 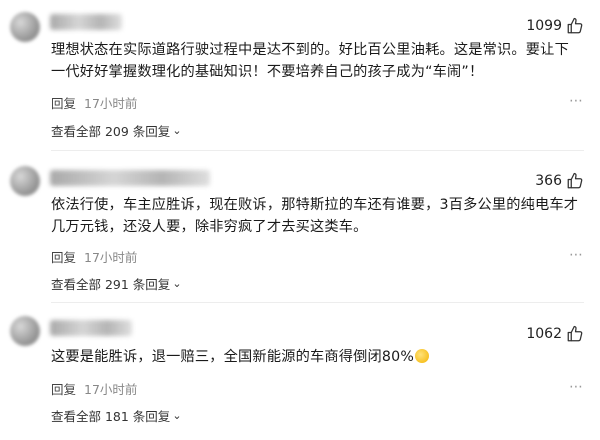 I want to click on like-count: 1062, so click(x=544, y=334).